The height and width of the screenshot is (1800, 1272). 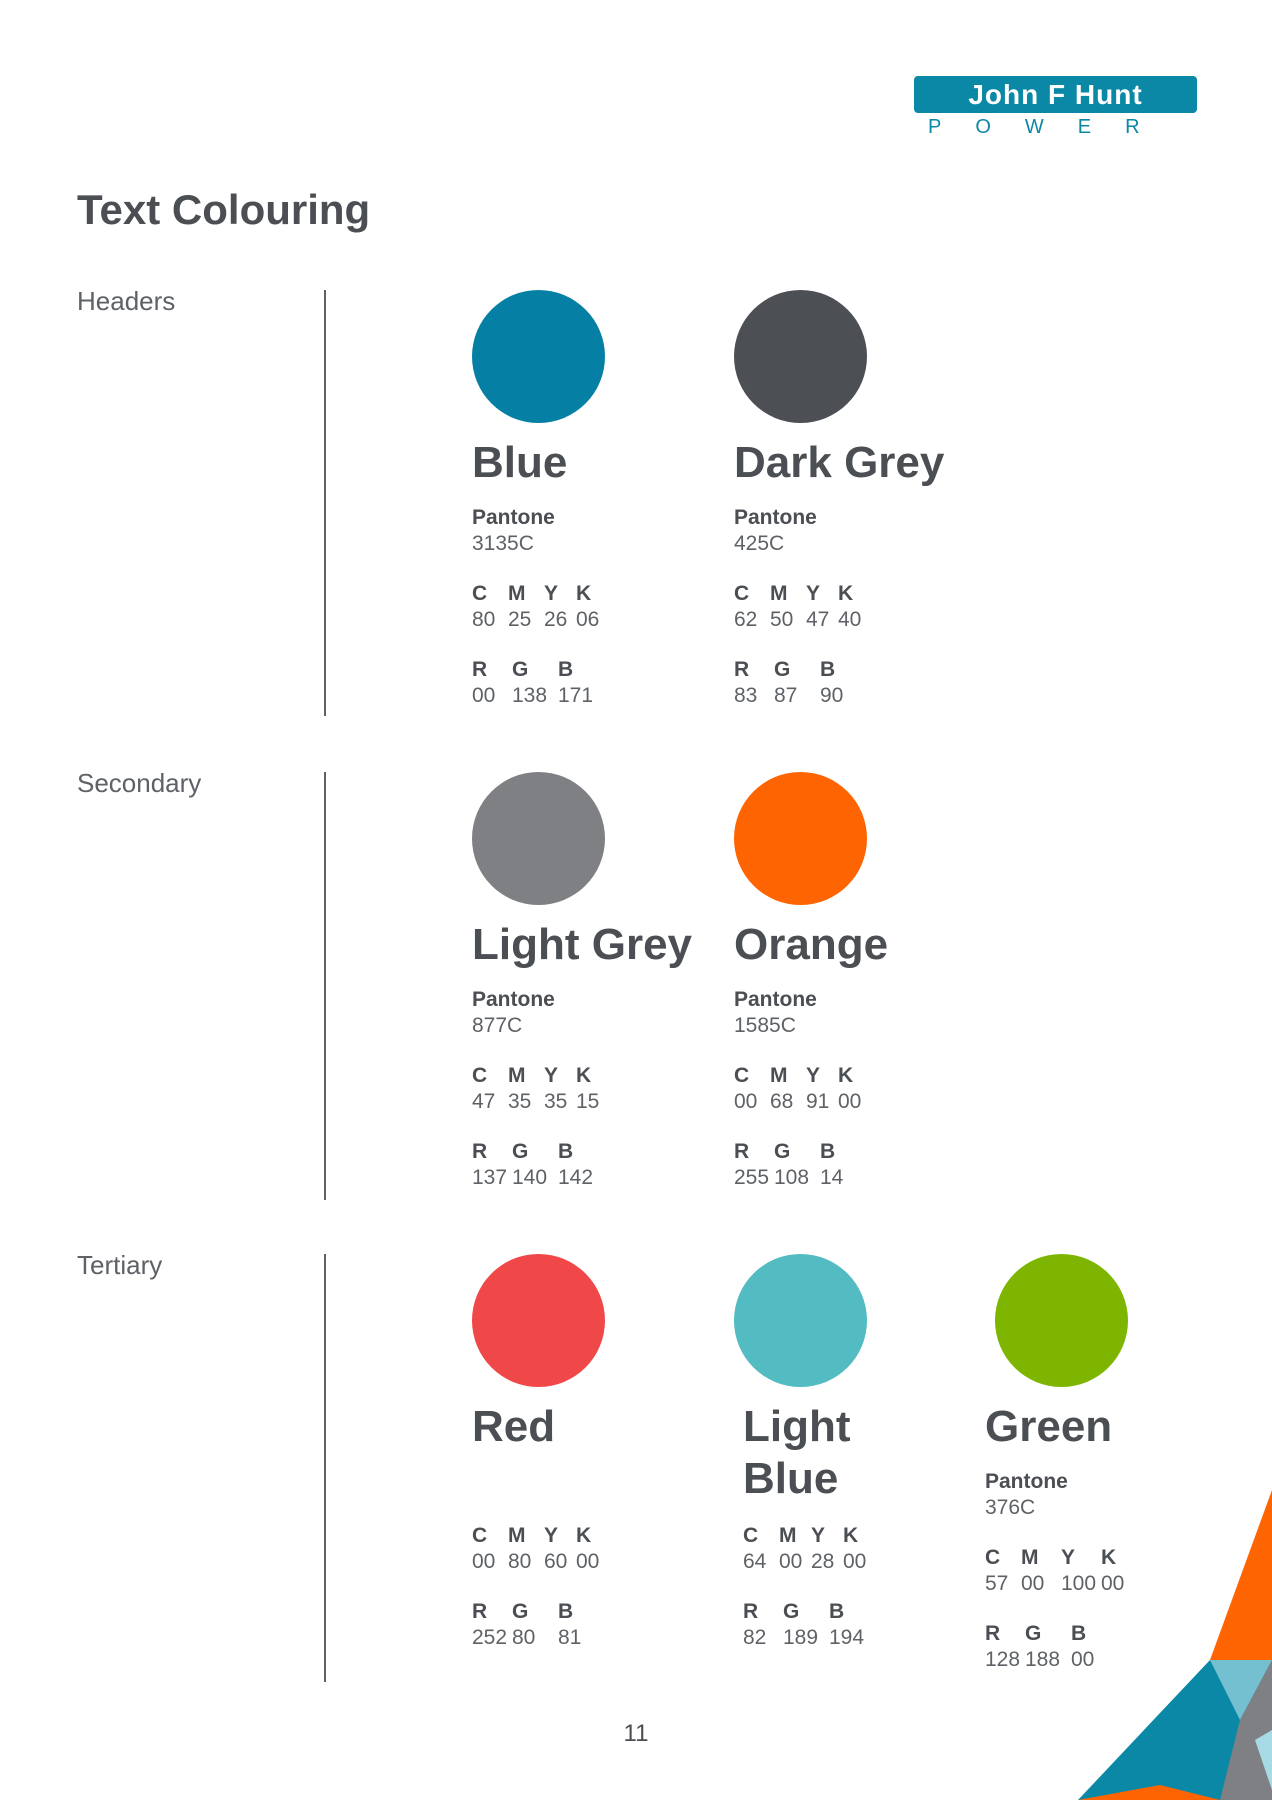 What do you see at coordinates (1241, 1575) in the screenshot?
I see `corner-orange-shard` at bounding box center [1241, 1575].